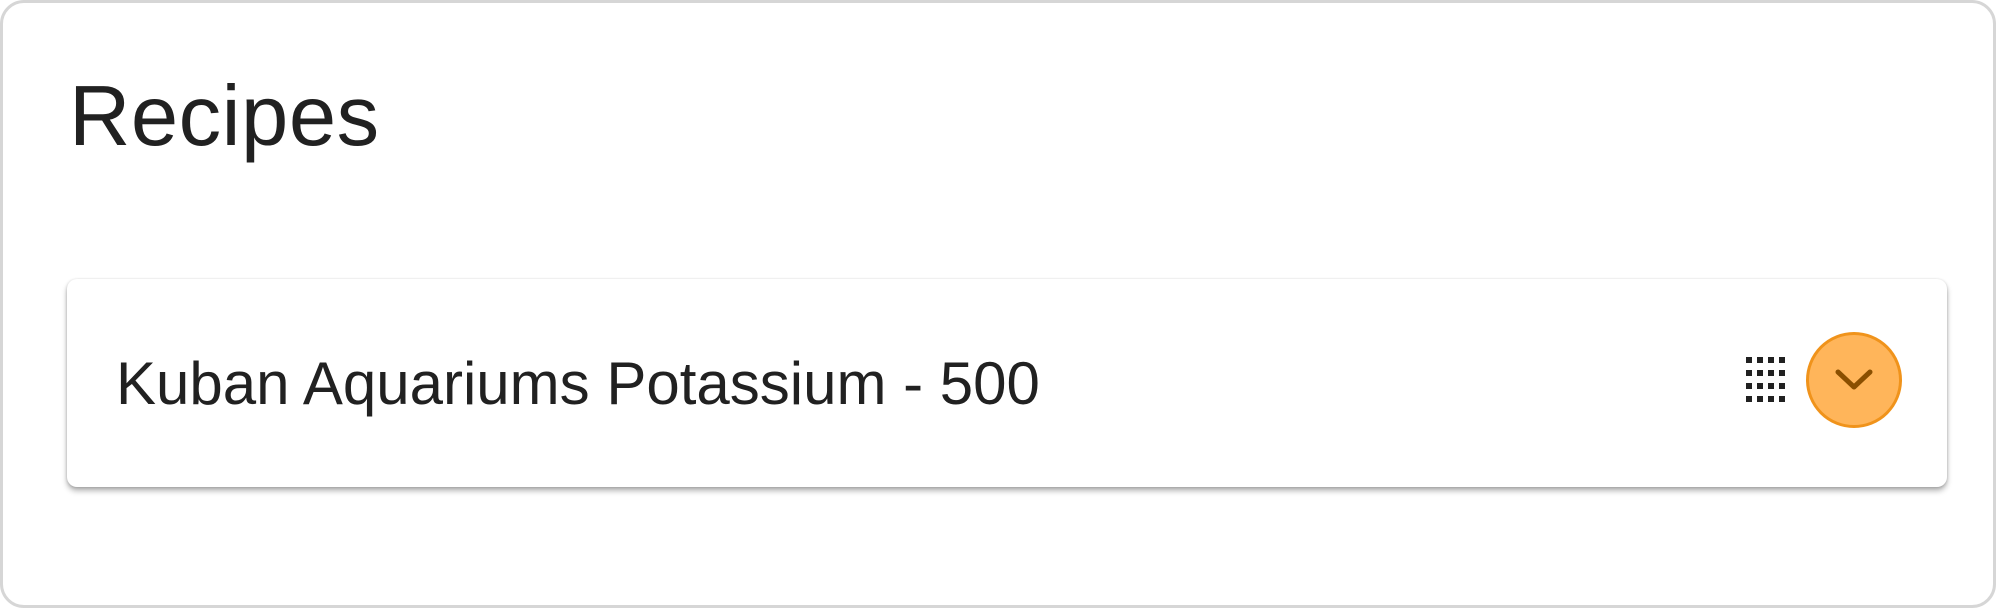  I want to click on expand-recipe-button, so click(1854, 380).